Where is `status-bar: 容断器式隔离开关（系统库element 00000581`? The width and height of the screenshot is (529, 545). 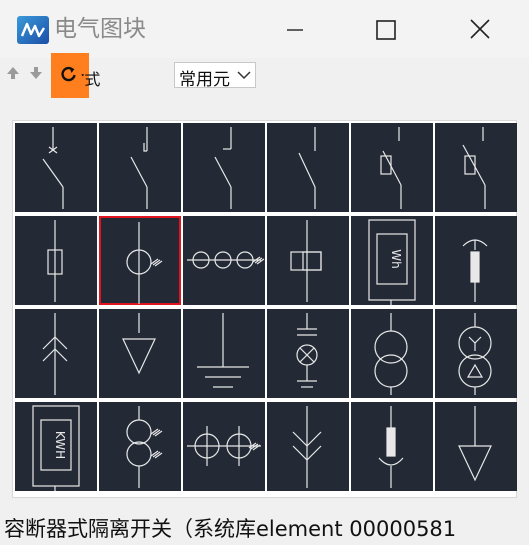 status-bar: 容断器式隔离开关（系统库element 00000581 is located at coordinates (230, 529).